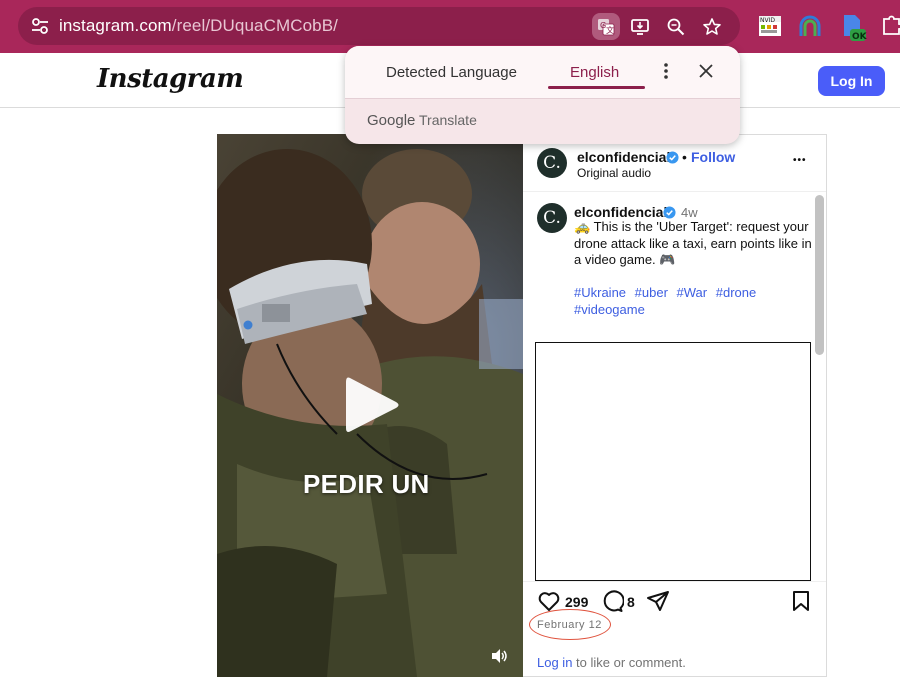 Image resolution: width=900 pixels, height=677 pixels. What do you see at coordinates (600, 292) in the screenshot?
I see `hashtag-link: #Ukraine` at bounding box center [600, 292].